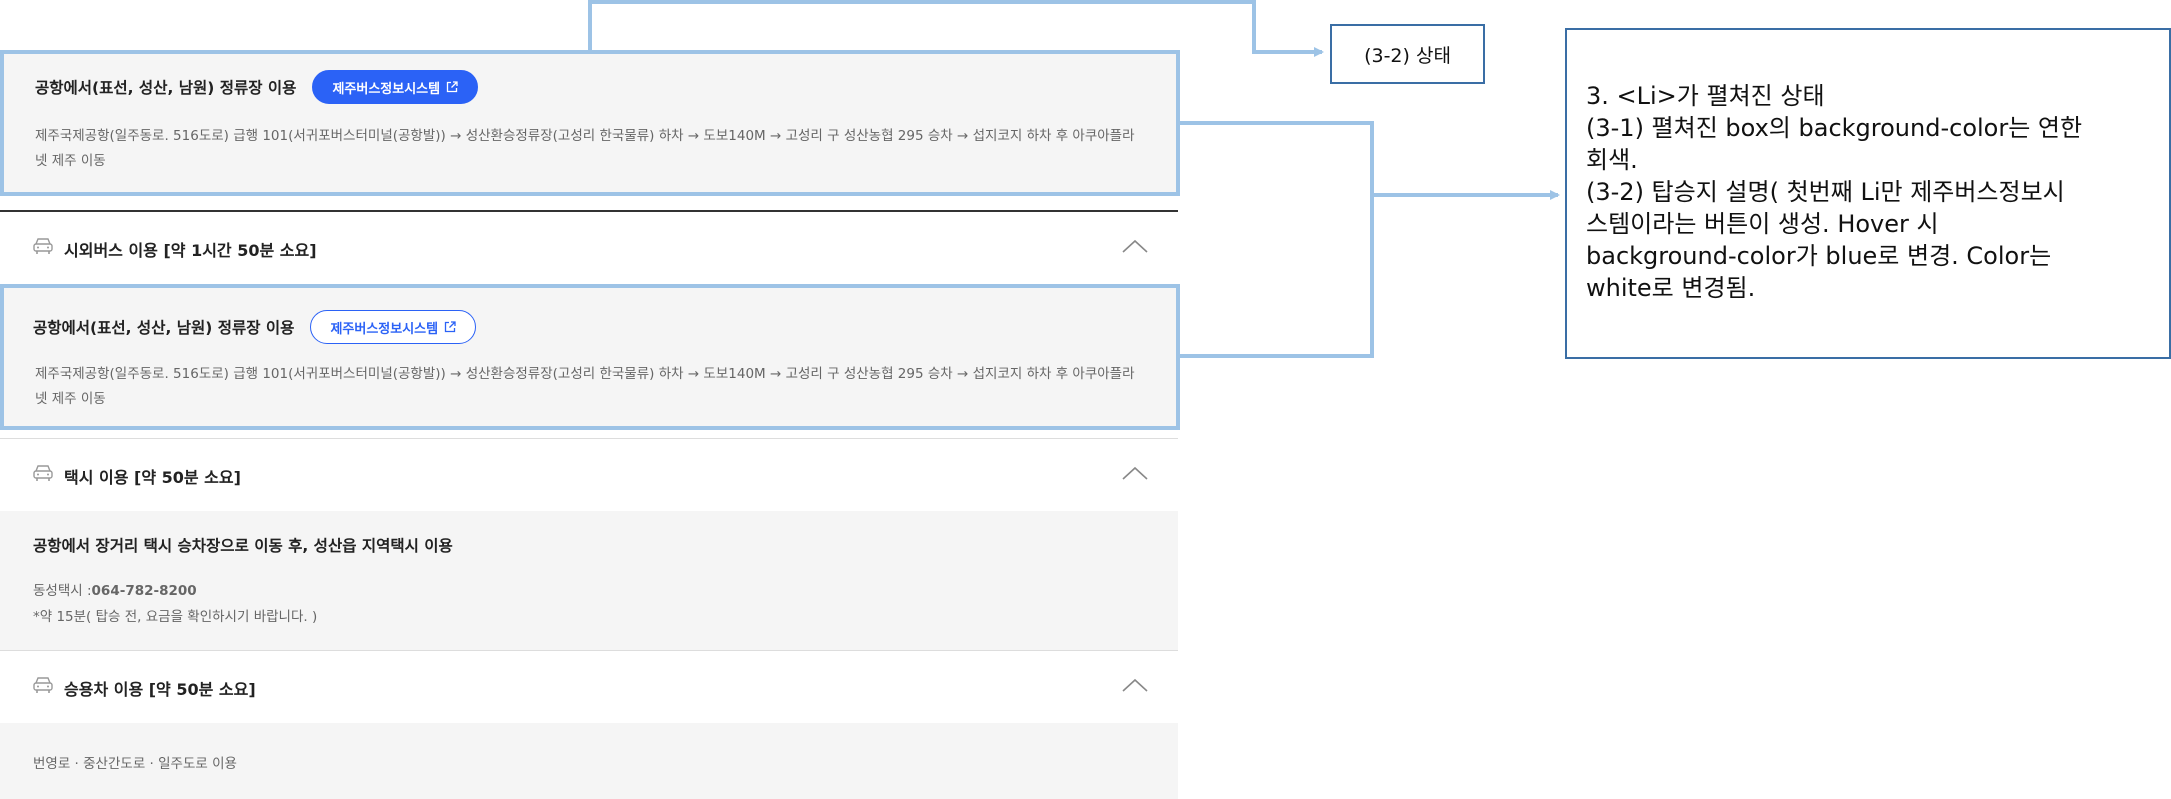 The height and width of the screenshot is (799, 2171). I want to click on section-header-taxi: 택시 이용 [약 50분 소요], so click(589, 475).